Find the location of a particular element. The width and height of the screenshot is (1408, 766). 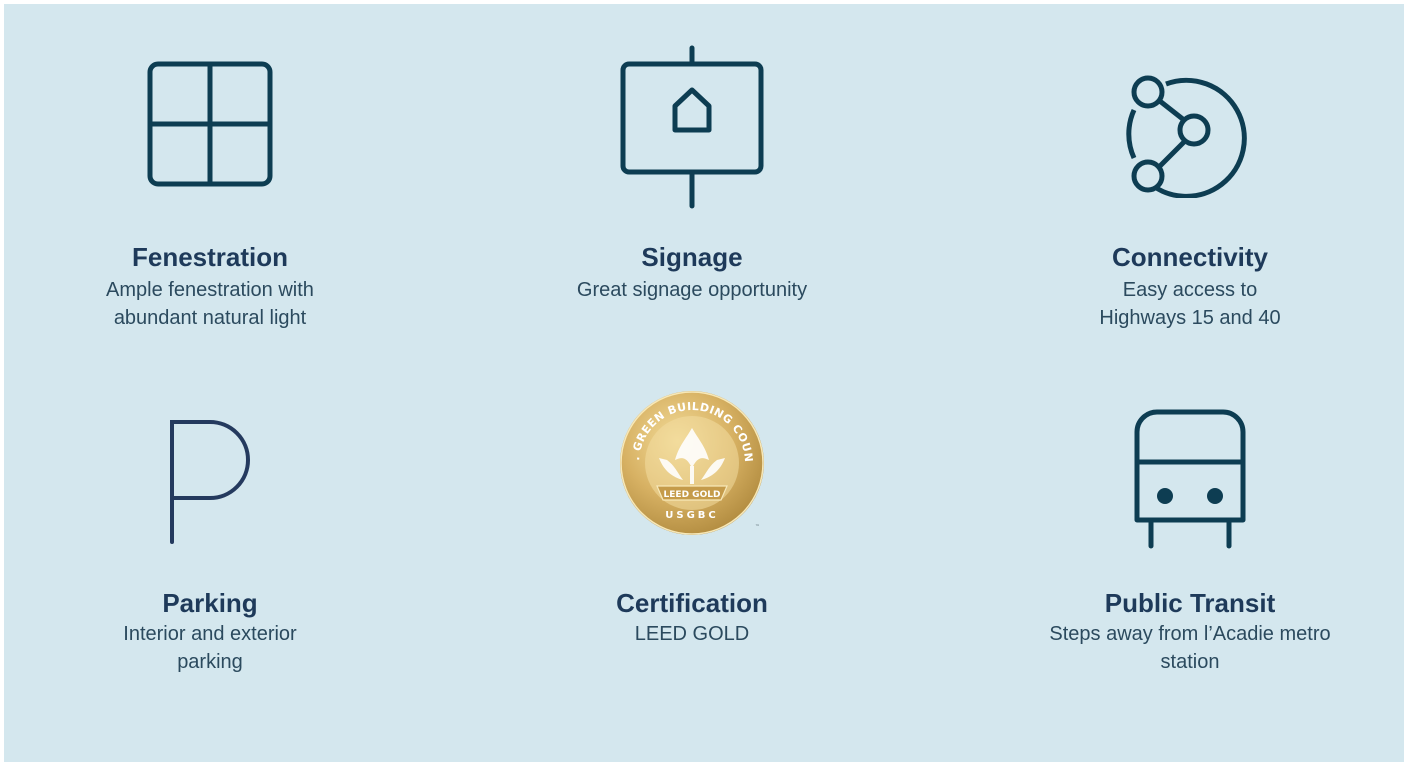

feature-description: Steps away from l’Acadie metro station is located at coordinates (1190, 648).